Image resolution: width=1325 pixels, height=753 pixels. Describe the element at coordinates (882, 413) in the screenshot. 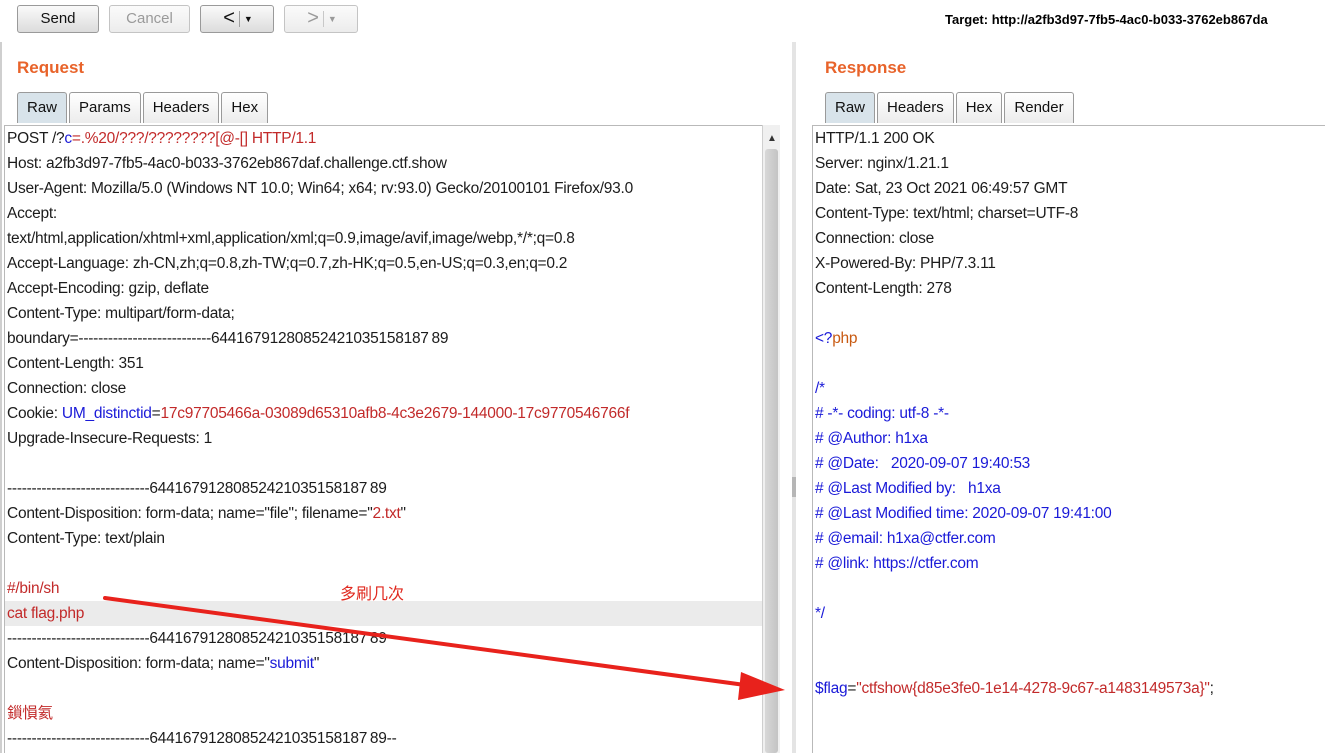

I see `code-token: # -*- coding: utf-8 -*-` at that location.